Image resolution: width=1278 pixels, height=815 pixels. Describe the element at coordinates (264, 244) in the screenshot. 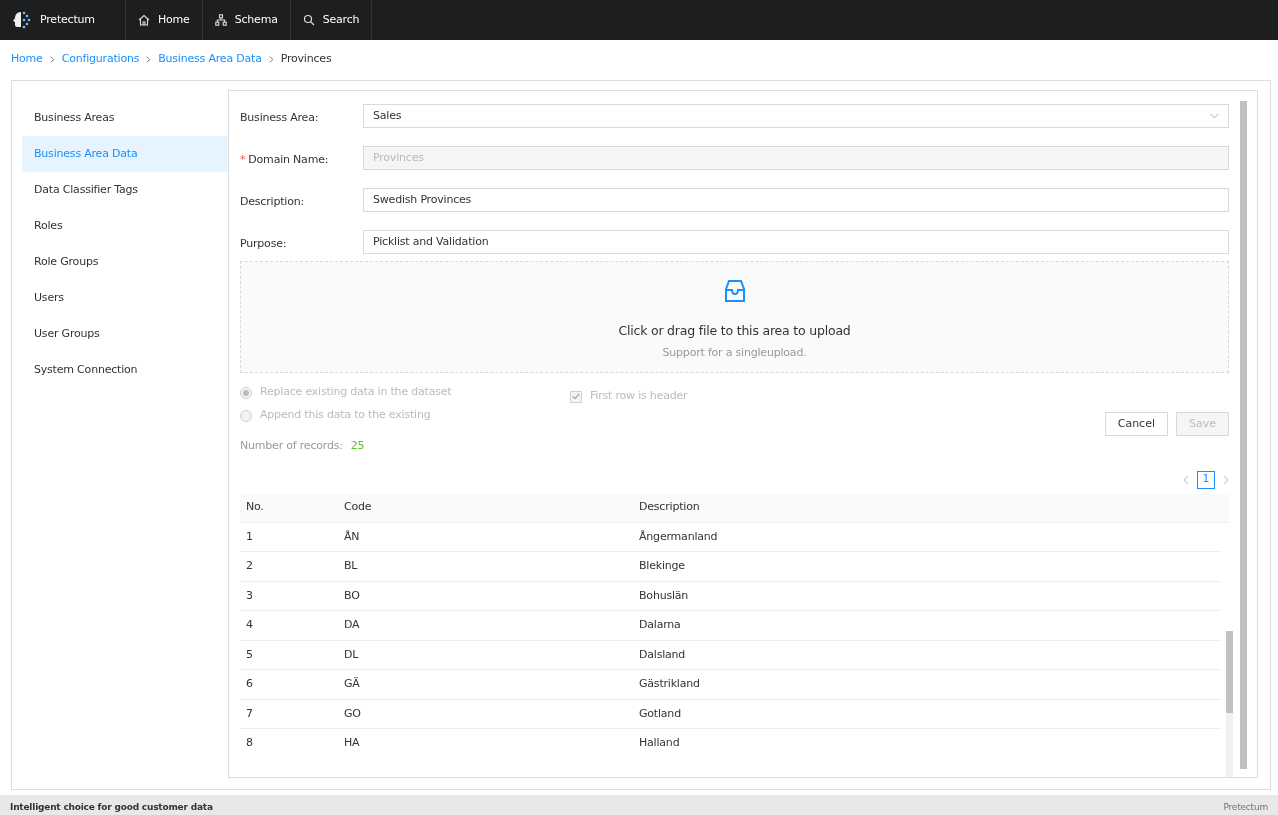

I see `field-label: Purpose:` at that location.